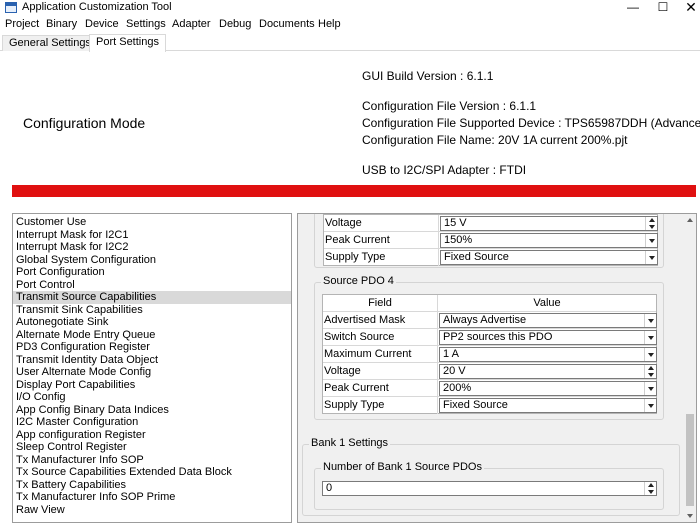 Image resolution: width=700 pixels, height=527 pixels. I want to click on voltage-spinbox: 20 V, so click(548, 371).